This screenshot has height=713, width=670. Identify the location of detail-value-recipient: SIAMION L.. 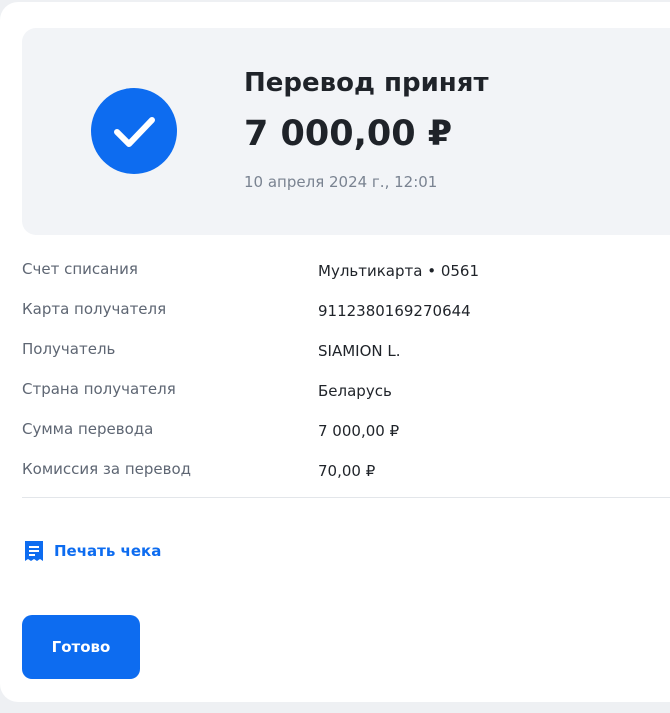
(359, 351).